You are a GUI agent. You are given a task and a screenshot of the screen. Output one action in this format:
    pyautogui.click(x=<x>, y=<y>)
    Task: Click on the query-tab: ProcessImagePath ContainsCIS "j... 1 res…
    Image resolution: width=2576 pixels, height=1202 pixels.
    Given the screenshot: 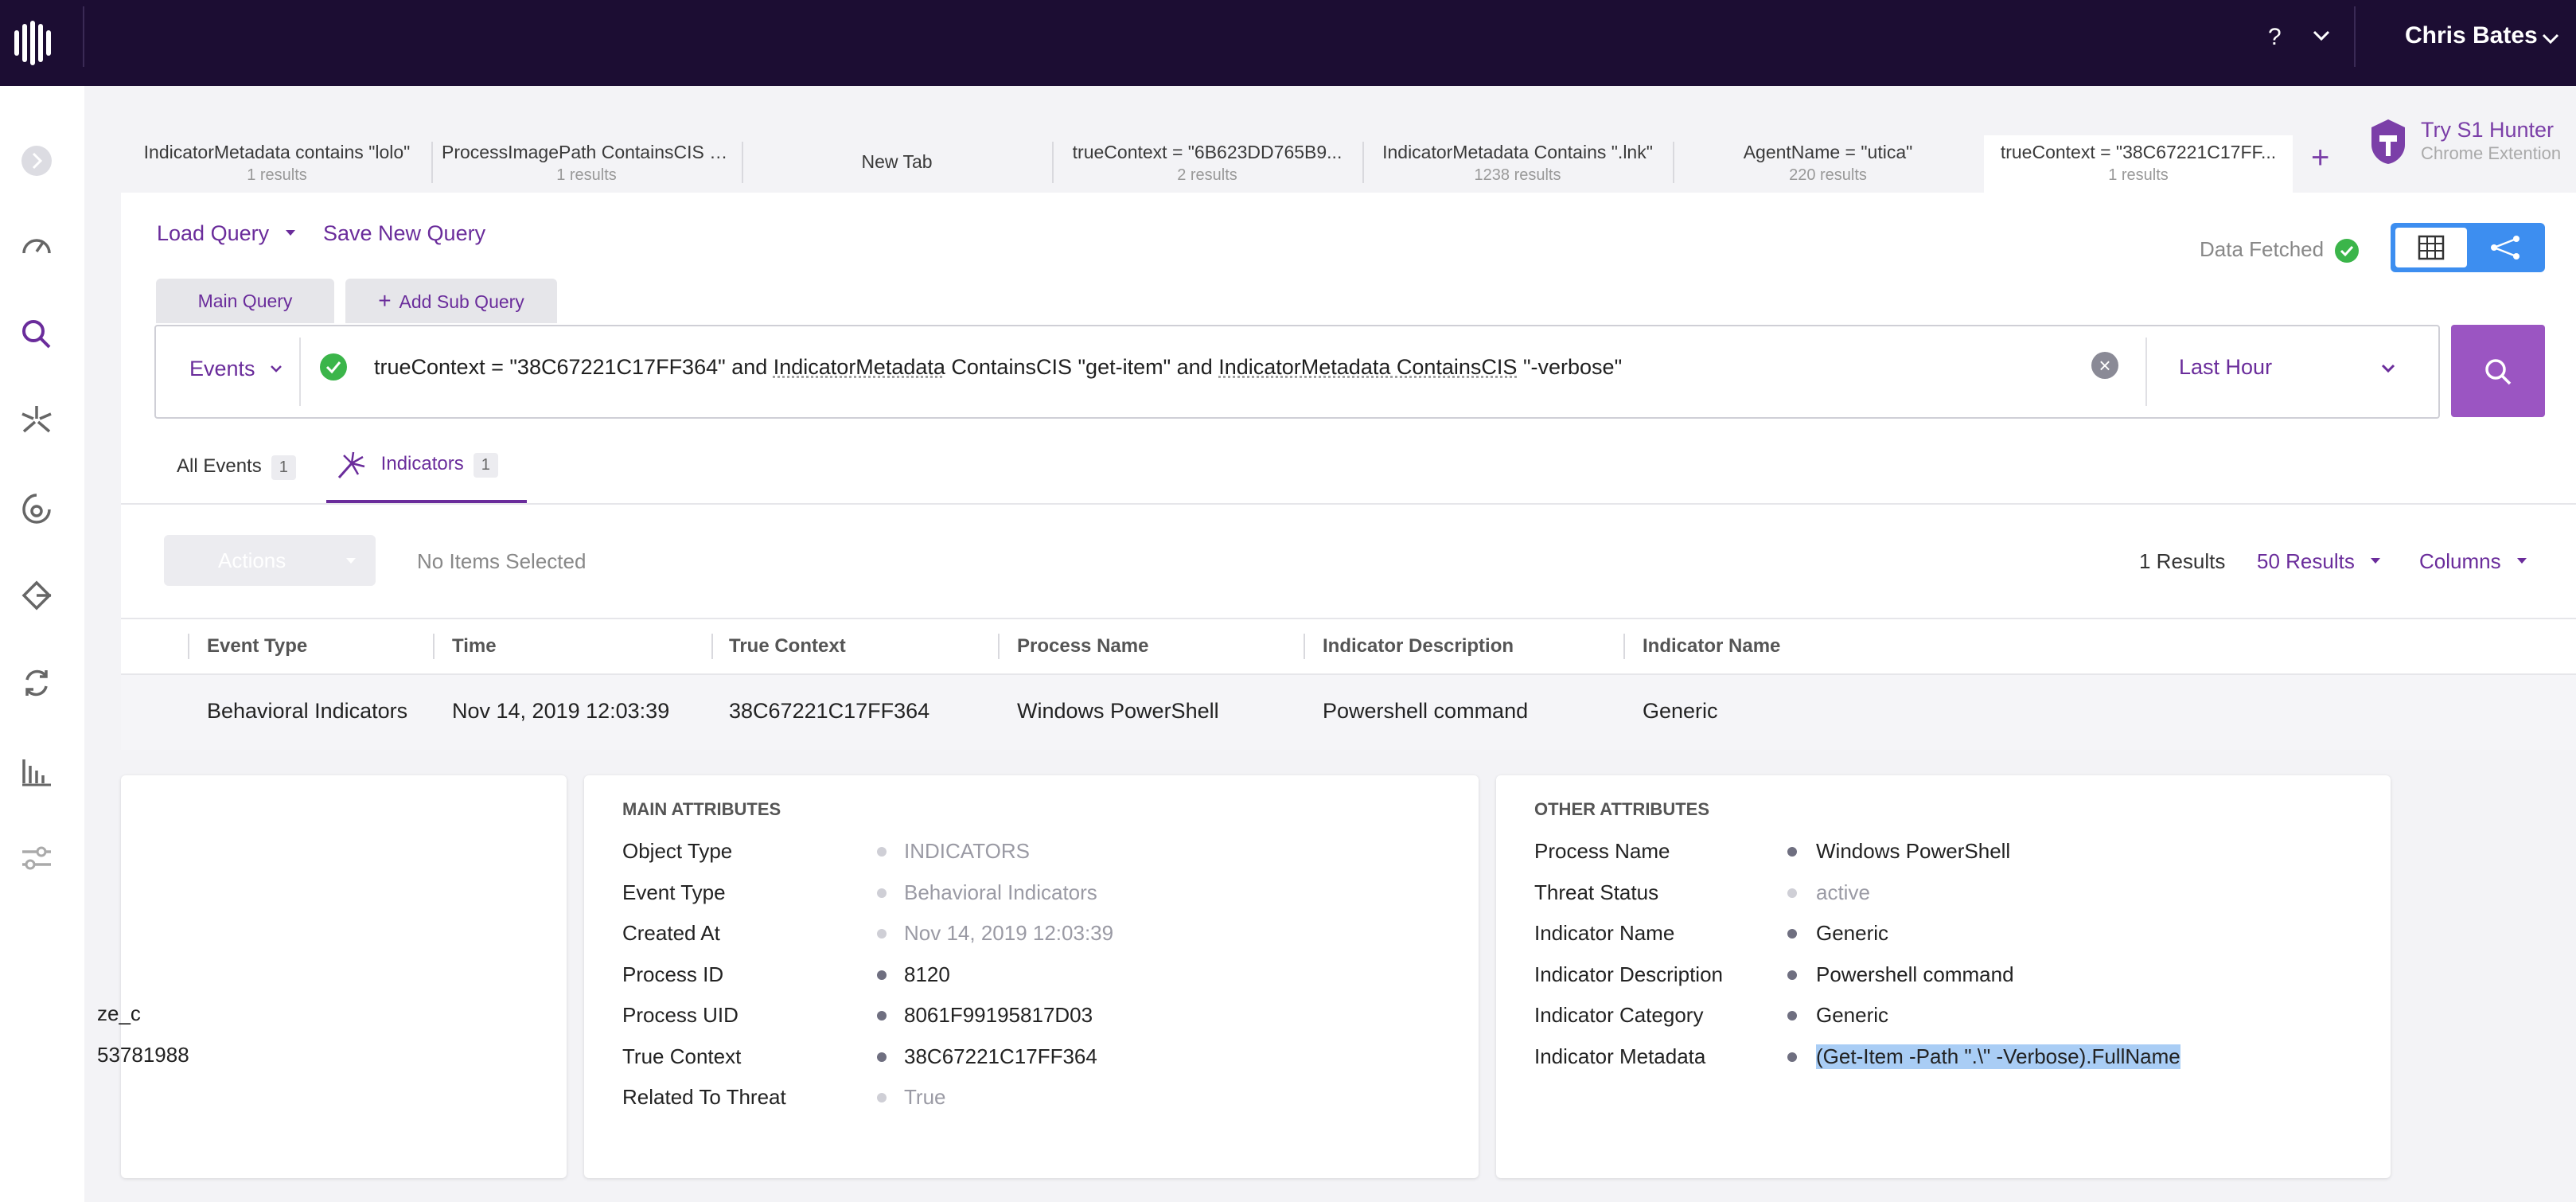 What is the action you would take?
    pyautogui.click(x=586, y=164)
    